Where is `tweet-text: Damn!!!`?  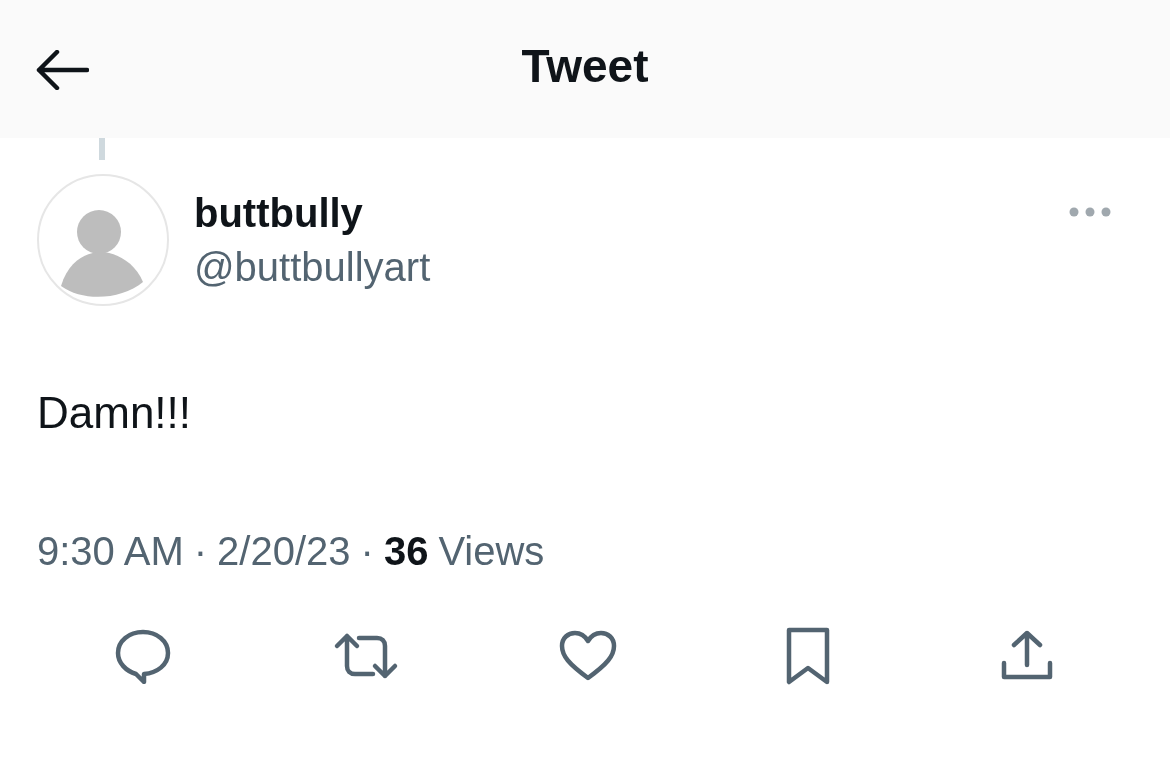
tweet-text: Damn!!! is located at coordinates (115, 413).